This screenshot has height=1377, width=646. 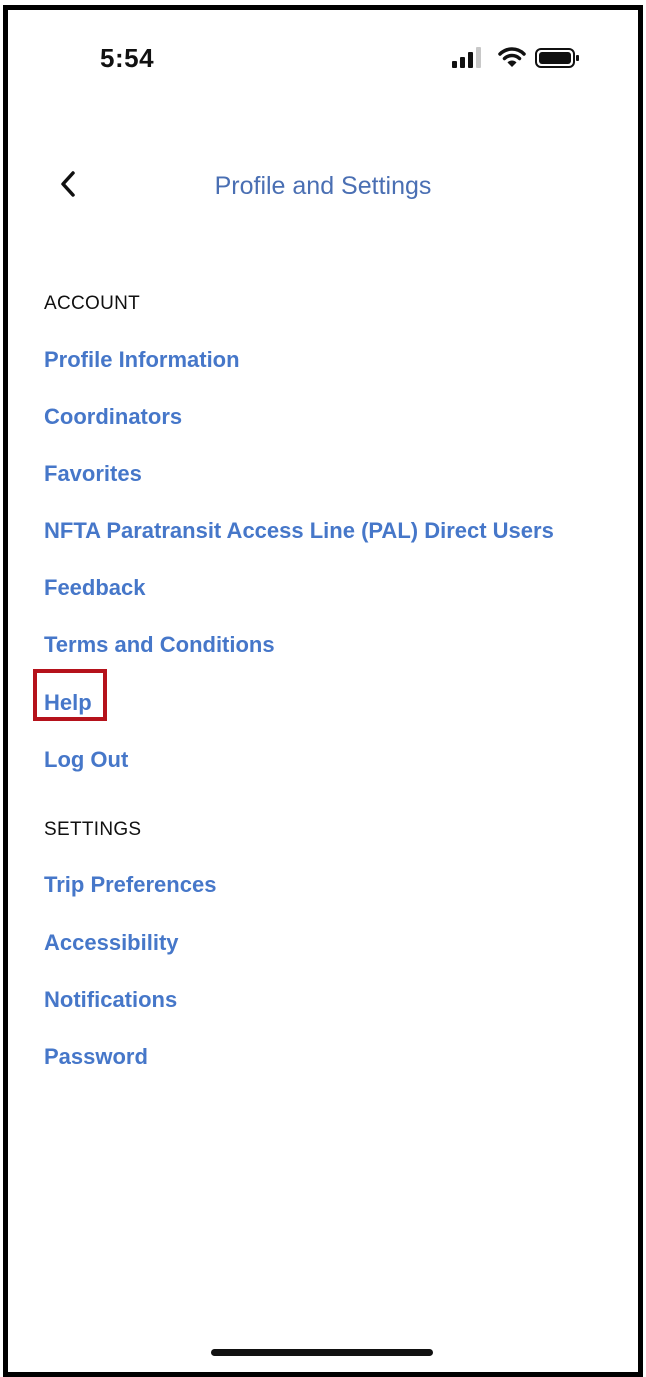 I want to click on home-indicator, so click(x=322, y=1352).